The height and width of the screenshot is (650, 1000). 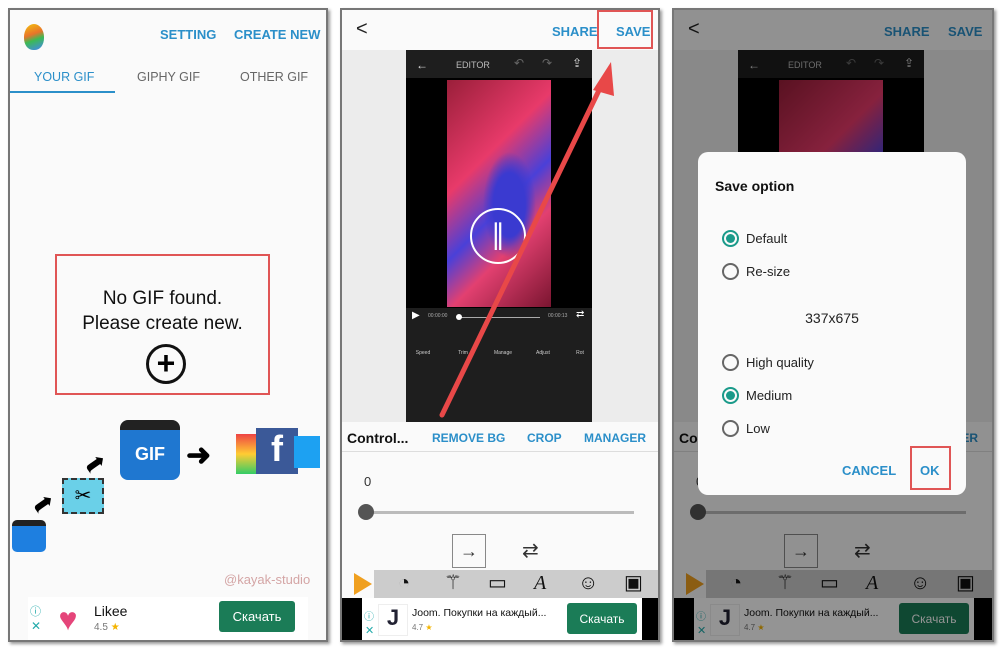 What do you see at coordinates (730, 428) in the screenshot?
I see `radio-low` at bounding box center [730, 428].